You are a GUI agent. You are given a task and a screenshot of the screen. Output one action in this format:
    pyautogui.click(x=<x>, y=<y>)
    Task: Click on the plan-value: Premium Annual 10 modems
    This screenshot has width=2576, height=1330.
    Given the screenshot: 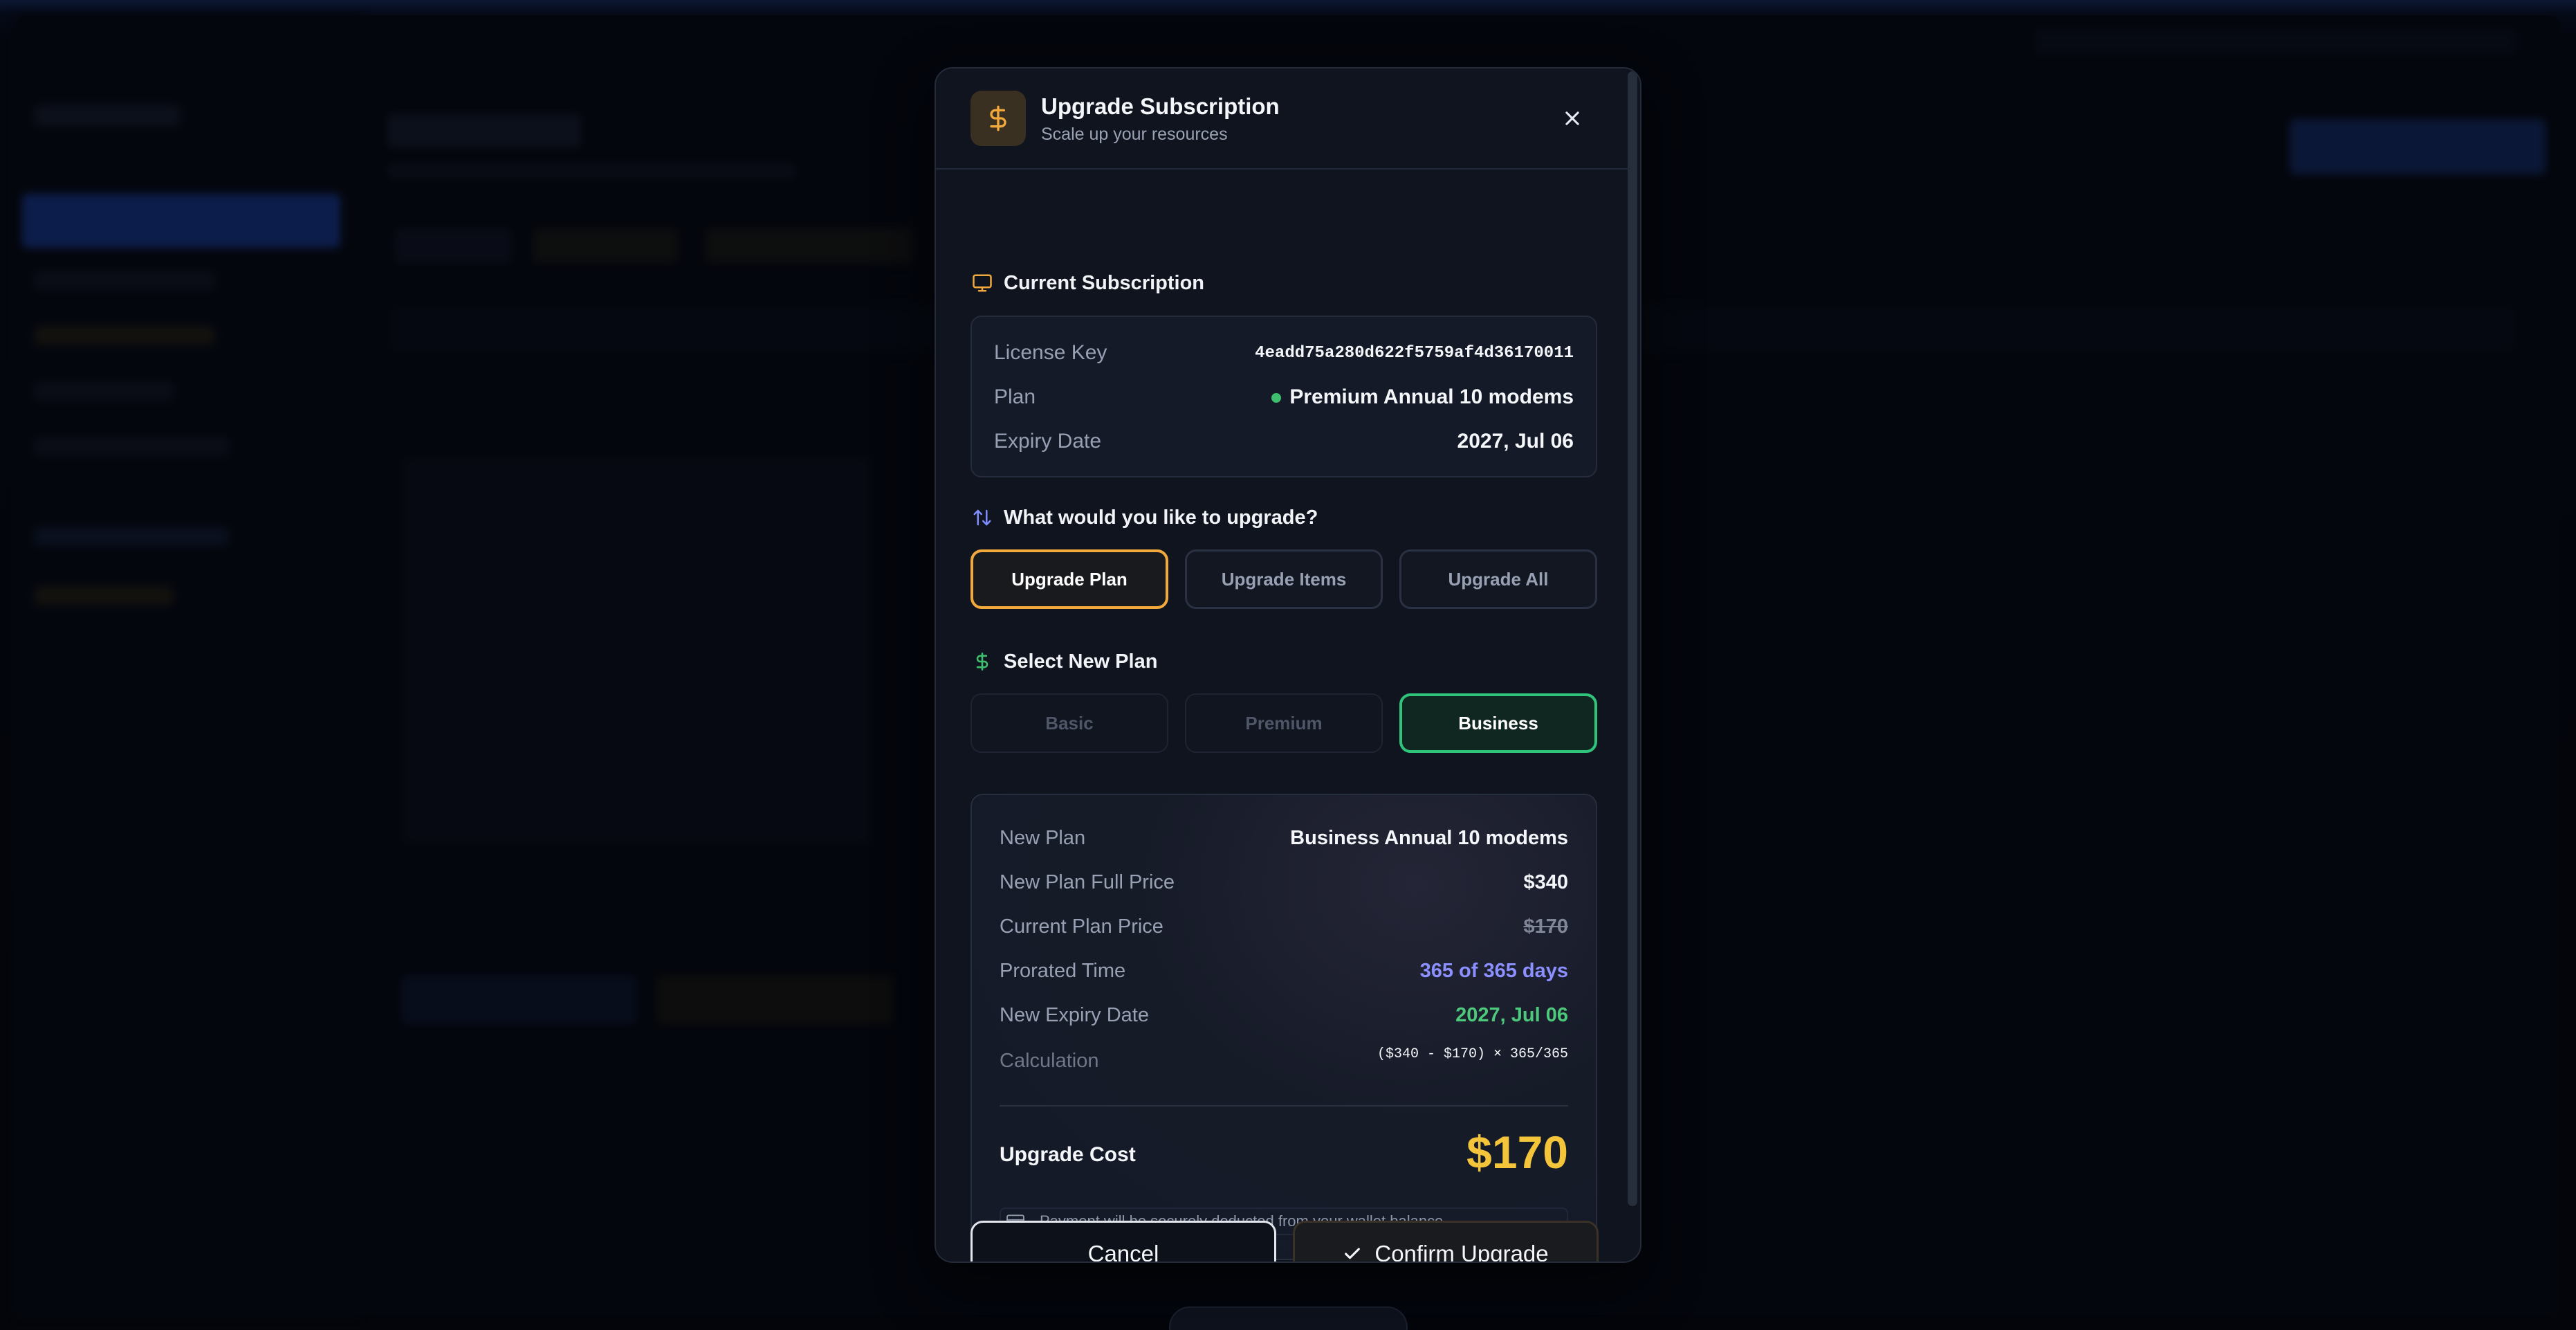 What is the action you would take?
    pyautogui.click(x=1422, y=397)
    